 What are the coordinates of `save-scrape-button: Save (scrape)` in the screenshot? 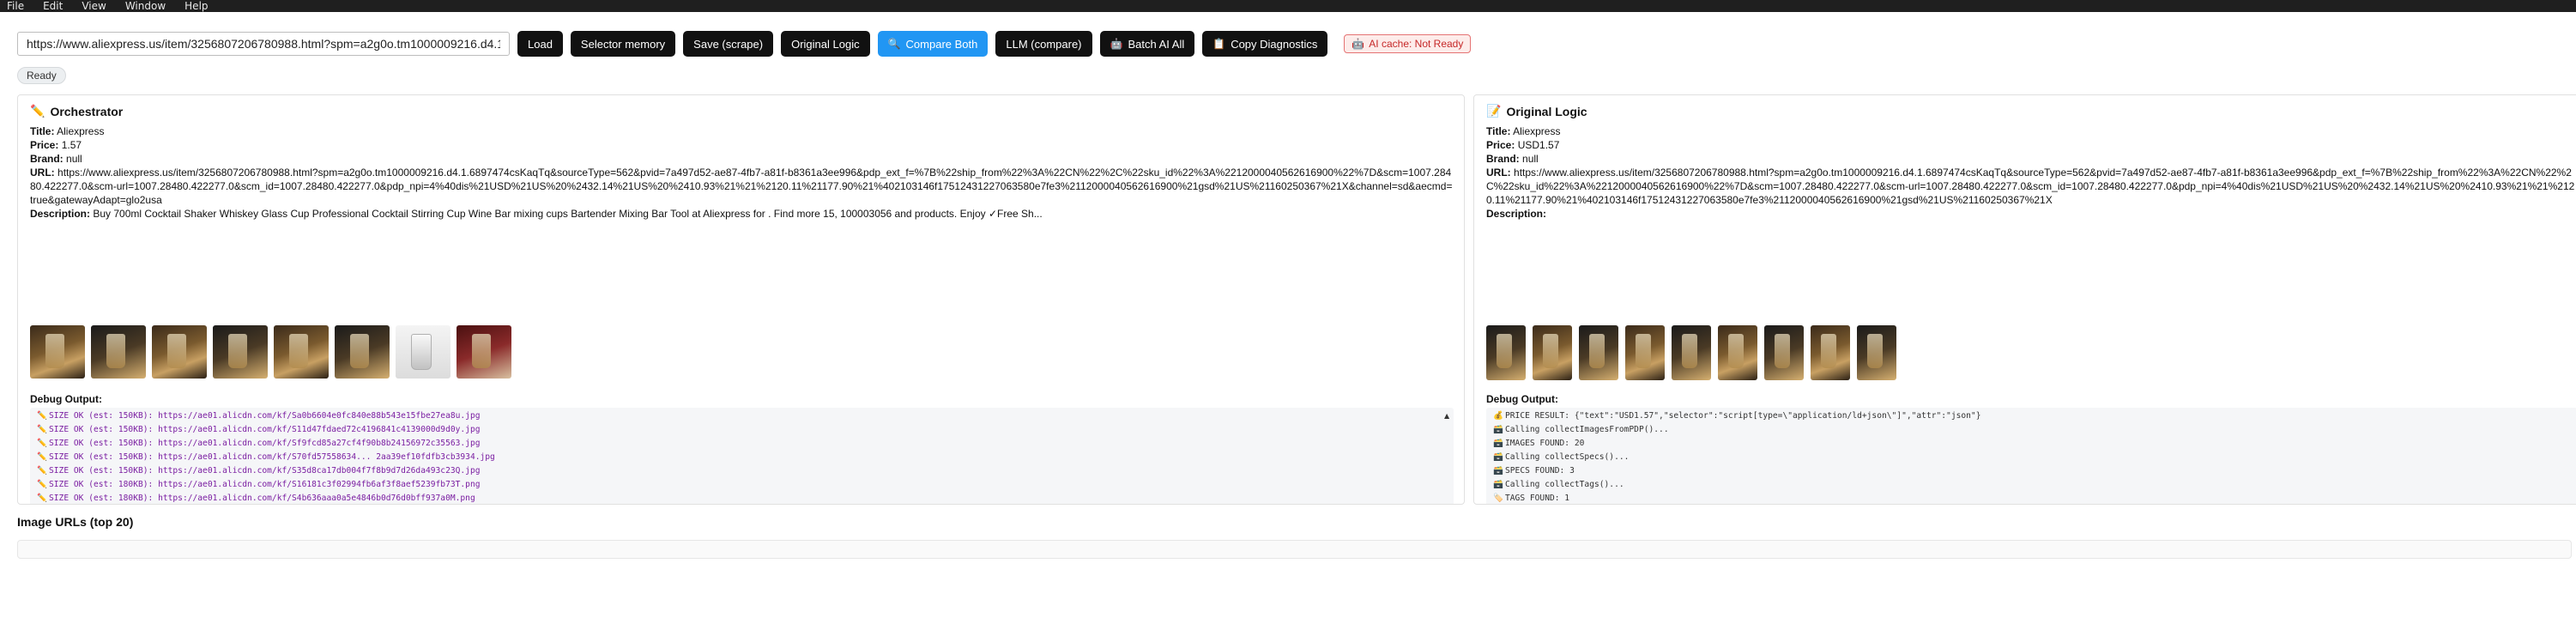 It's located at (728, 44).